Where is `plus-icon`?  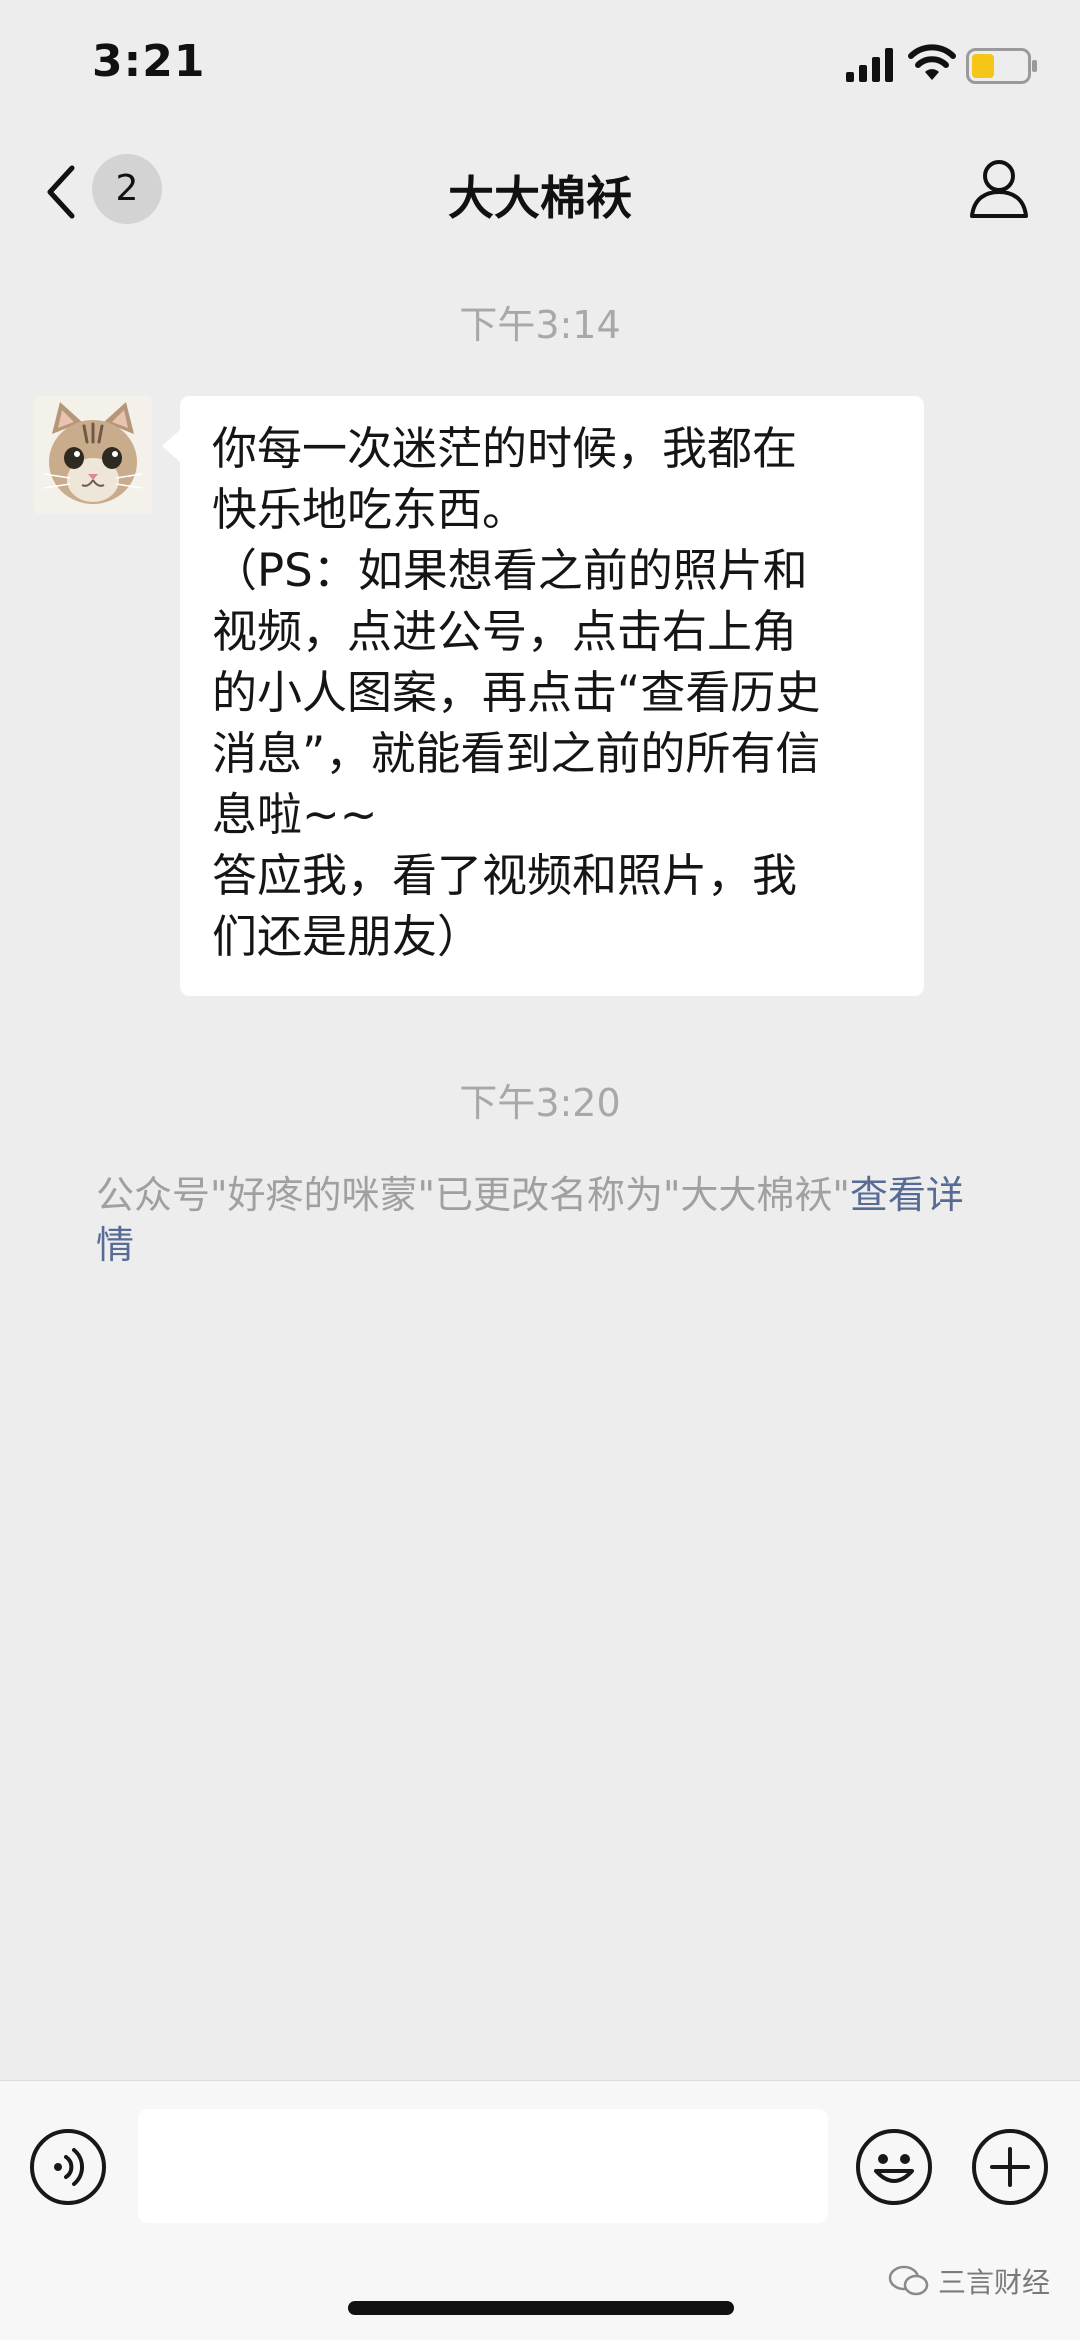
plus-icon is located at coordinates (1010, 2167).